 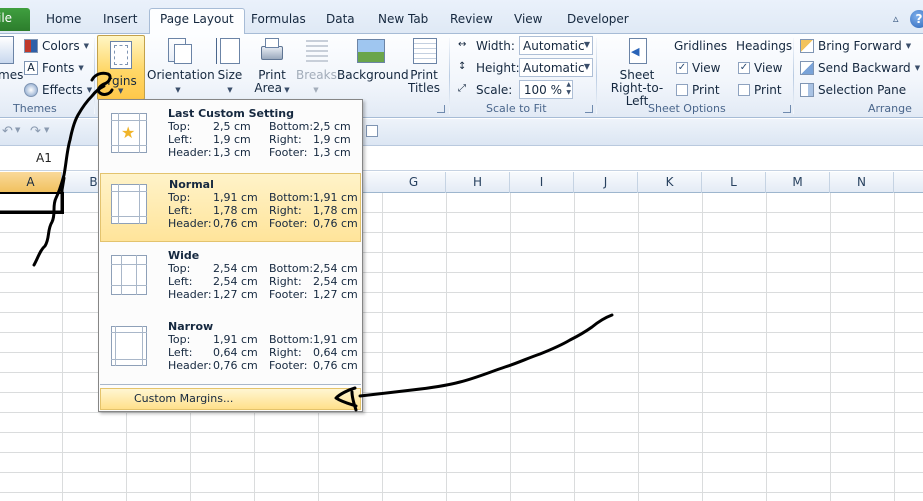 What do you see at coordinates (230, 384) in the screenshot?
I see `menu-separator` at bounding box center [230, 384].